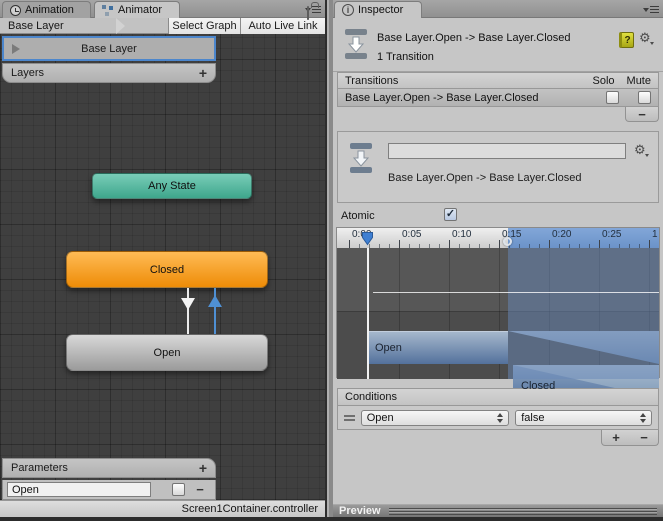  Describe the element at coordinates (249, 509) in the screenshot. I see `controller-name: Screen1Container.controller` at that location.